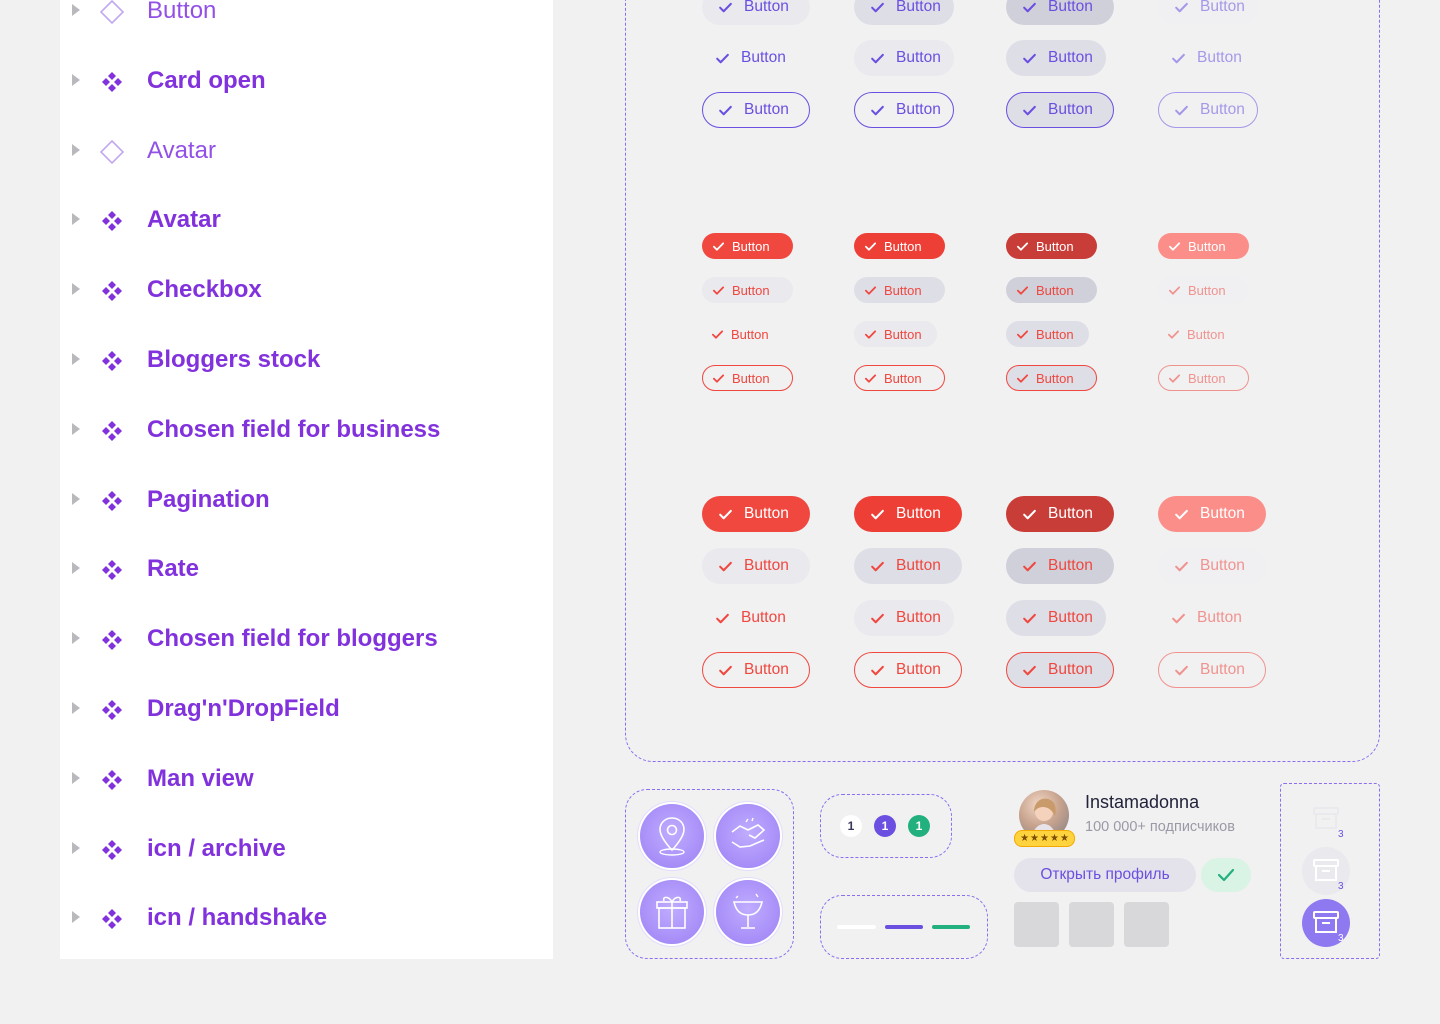 This screenshot has height=1024, width=1440. Describe the element at coordinates (1226, 875) in the screenshot. I see `confirm-button` at that location.